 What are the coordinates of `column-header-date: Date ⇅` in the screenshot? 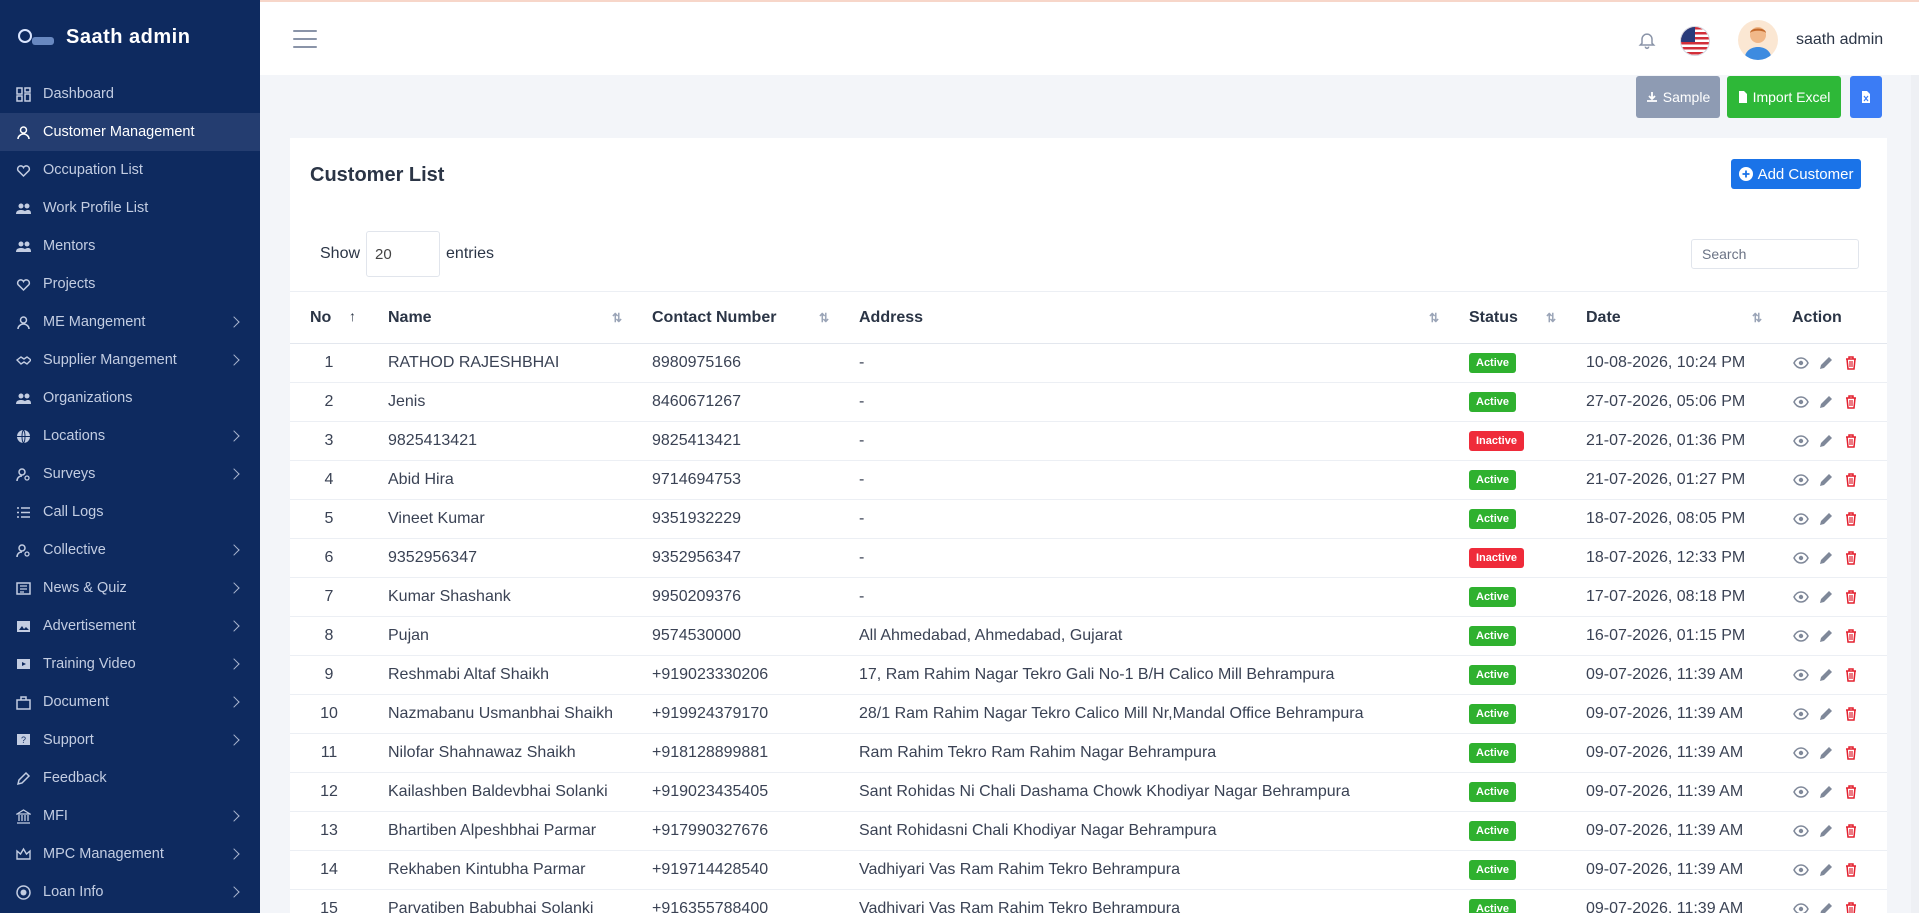 It's located at (1669, 318).